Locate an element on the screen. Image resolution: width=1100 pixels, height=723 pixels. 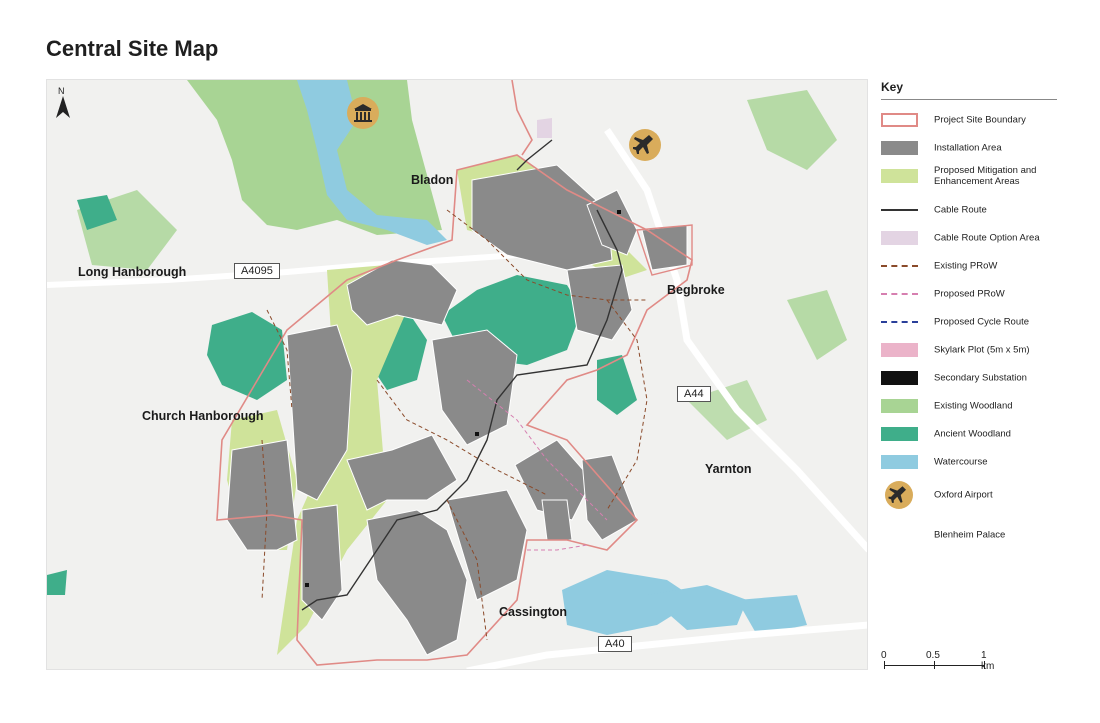
north-label: N is located at coordinates (61, 91).